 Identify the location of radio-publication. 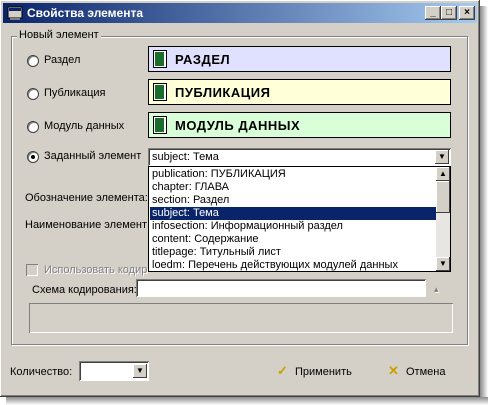
(33, 94).